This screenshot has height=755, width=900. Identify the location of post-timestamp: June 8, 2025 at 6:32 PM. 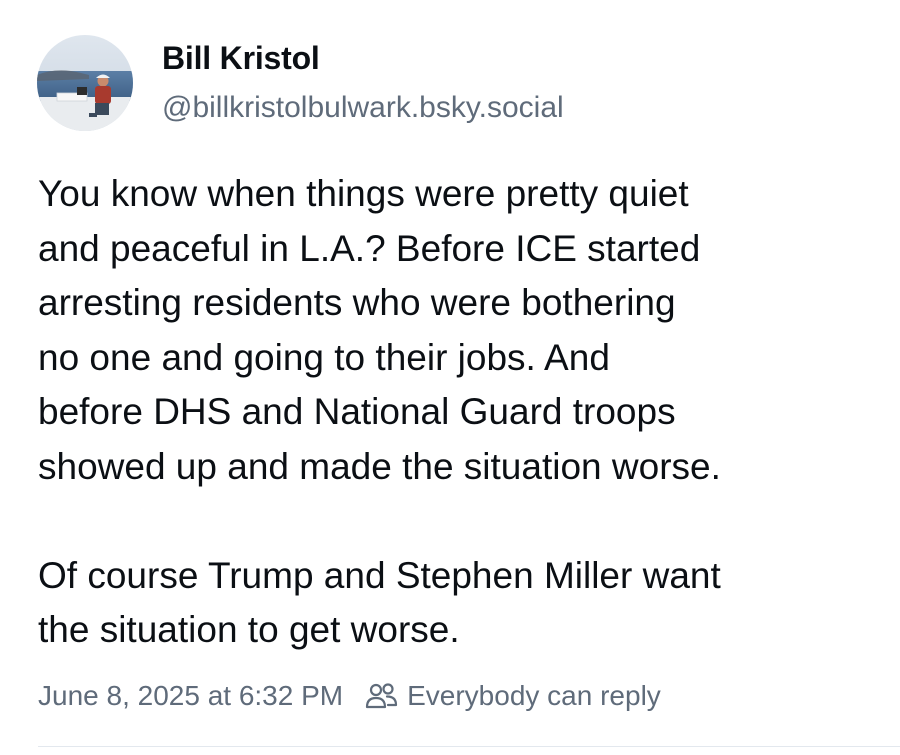
(190, 696).